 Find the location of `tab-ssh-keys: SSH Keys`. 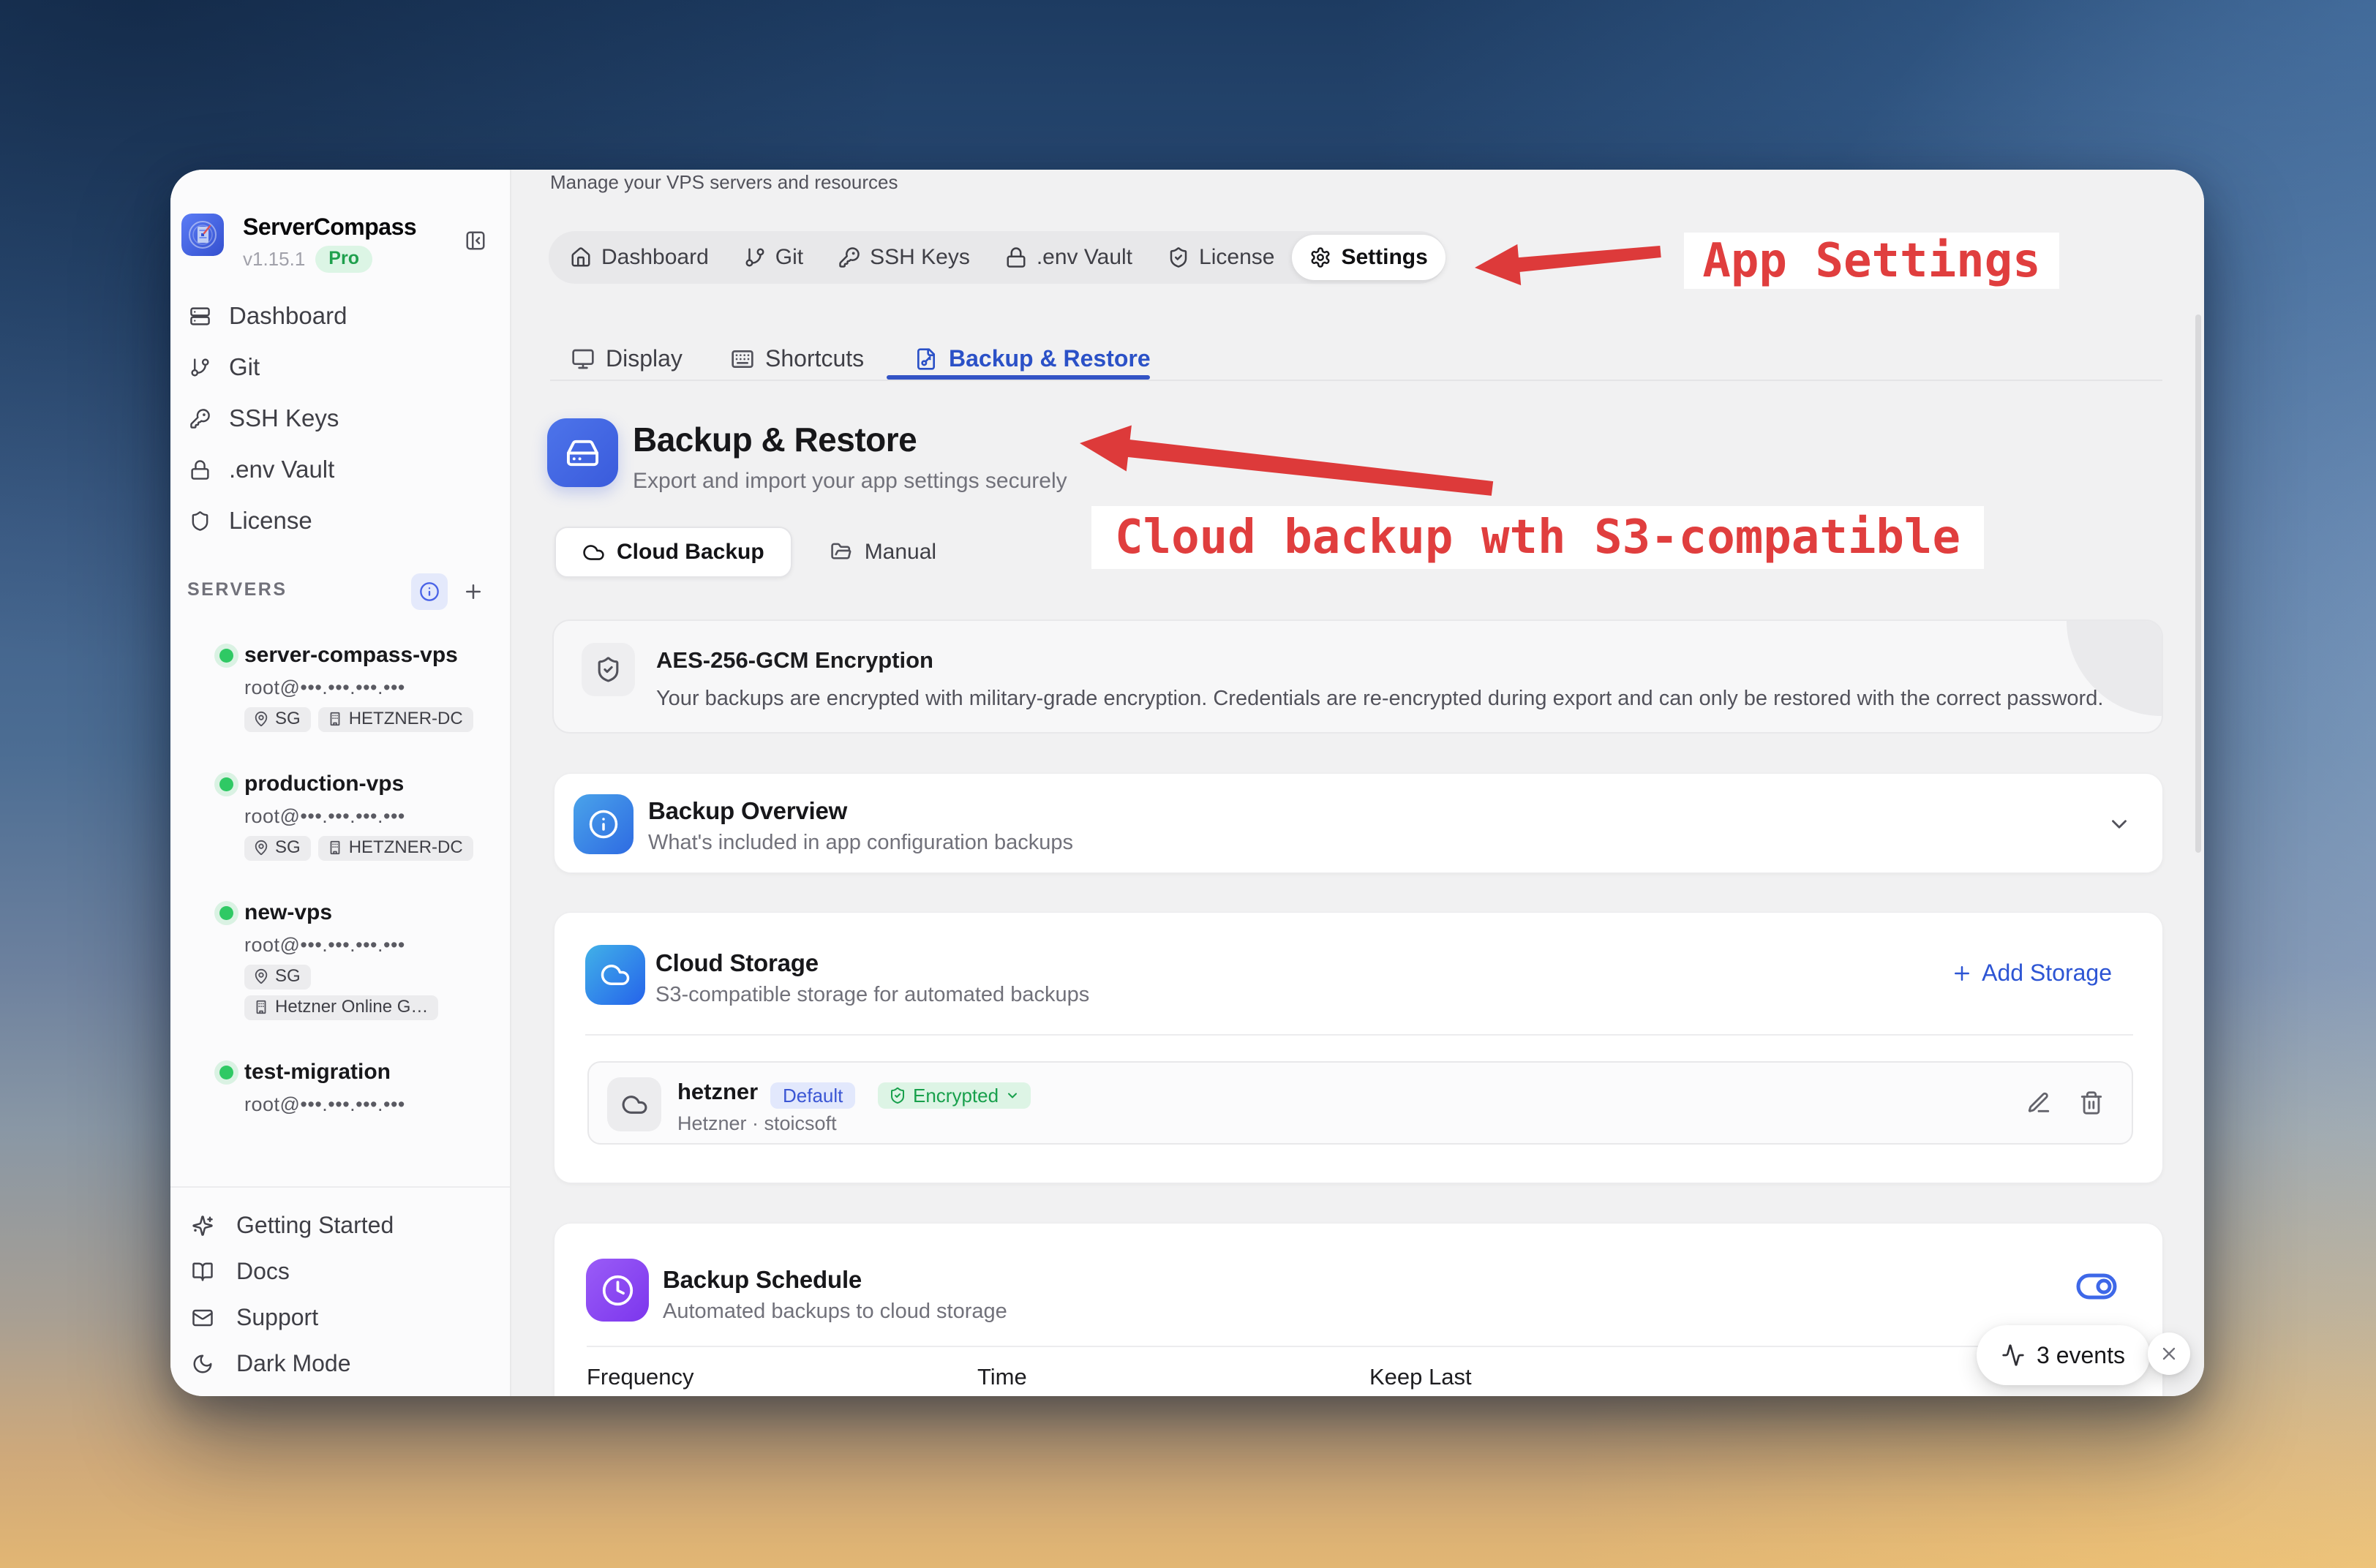

tab-ssh-keys: SSH Keys is located at coordinates (905, 257).